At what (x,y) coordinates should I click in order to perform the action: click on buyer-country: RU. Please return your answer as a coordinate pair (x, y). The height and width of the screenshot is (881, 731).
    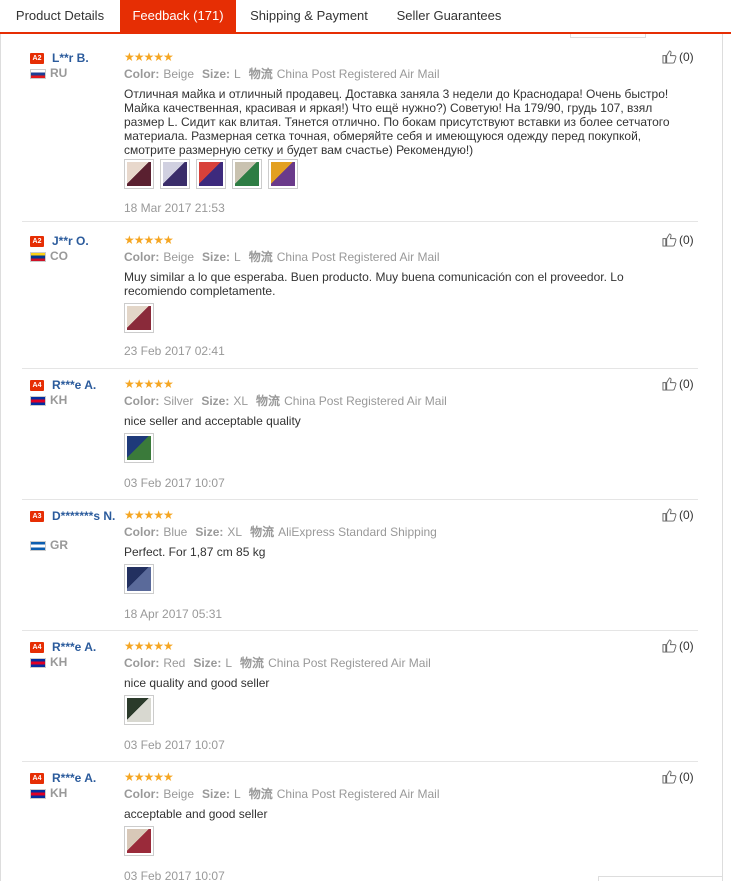
    Looking at the image, I should click on (59, 73).